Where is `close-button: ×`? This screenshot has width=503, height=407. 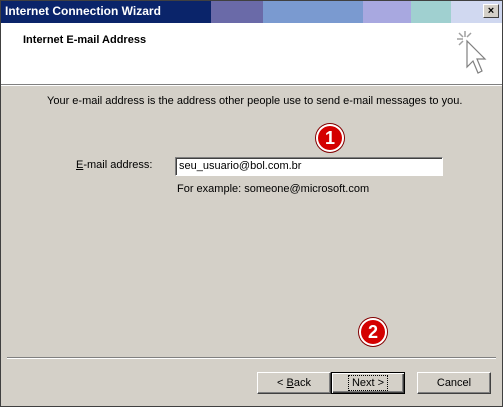
close-button: × is located at coordinates (491, 11).